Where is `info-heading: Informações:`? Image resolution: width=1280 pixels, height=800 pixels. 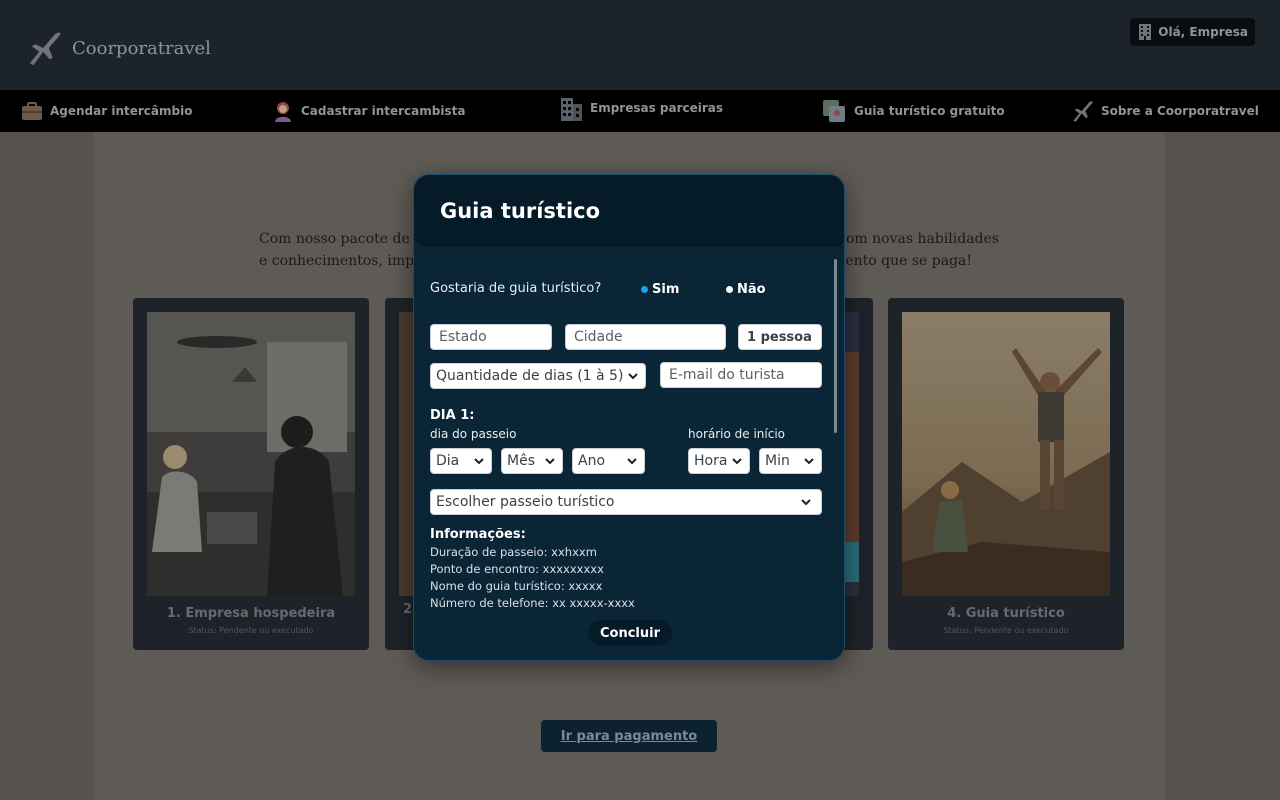
info-heading: Informações: is located at coordinates (478, 534).